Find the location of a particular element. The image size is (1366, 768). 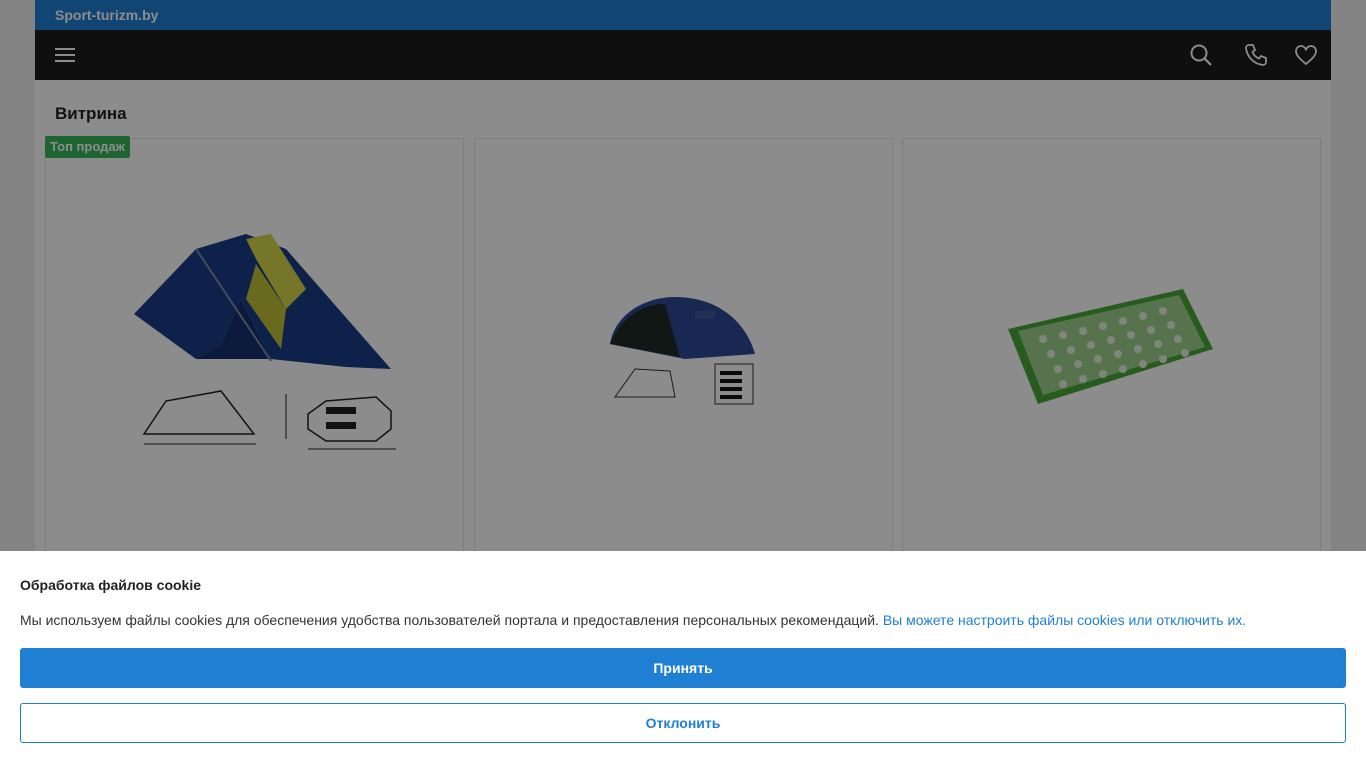

accept-button: Принять is located at coordinates (683, 668).